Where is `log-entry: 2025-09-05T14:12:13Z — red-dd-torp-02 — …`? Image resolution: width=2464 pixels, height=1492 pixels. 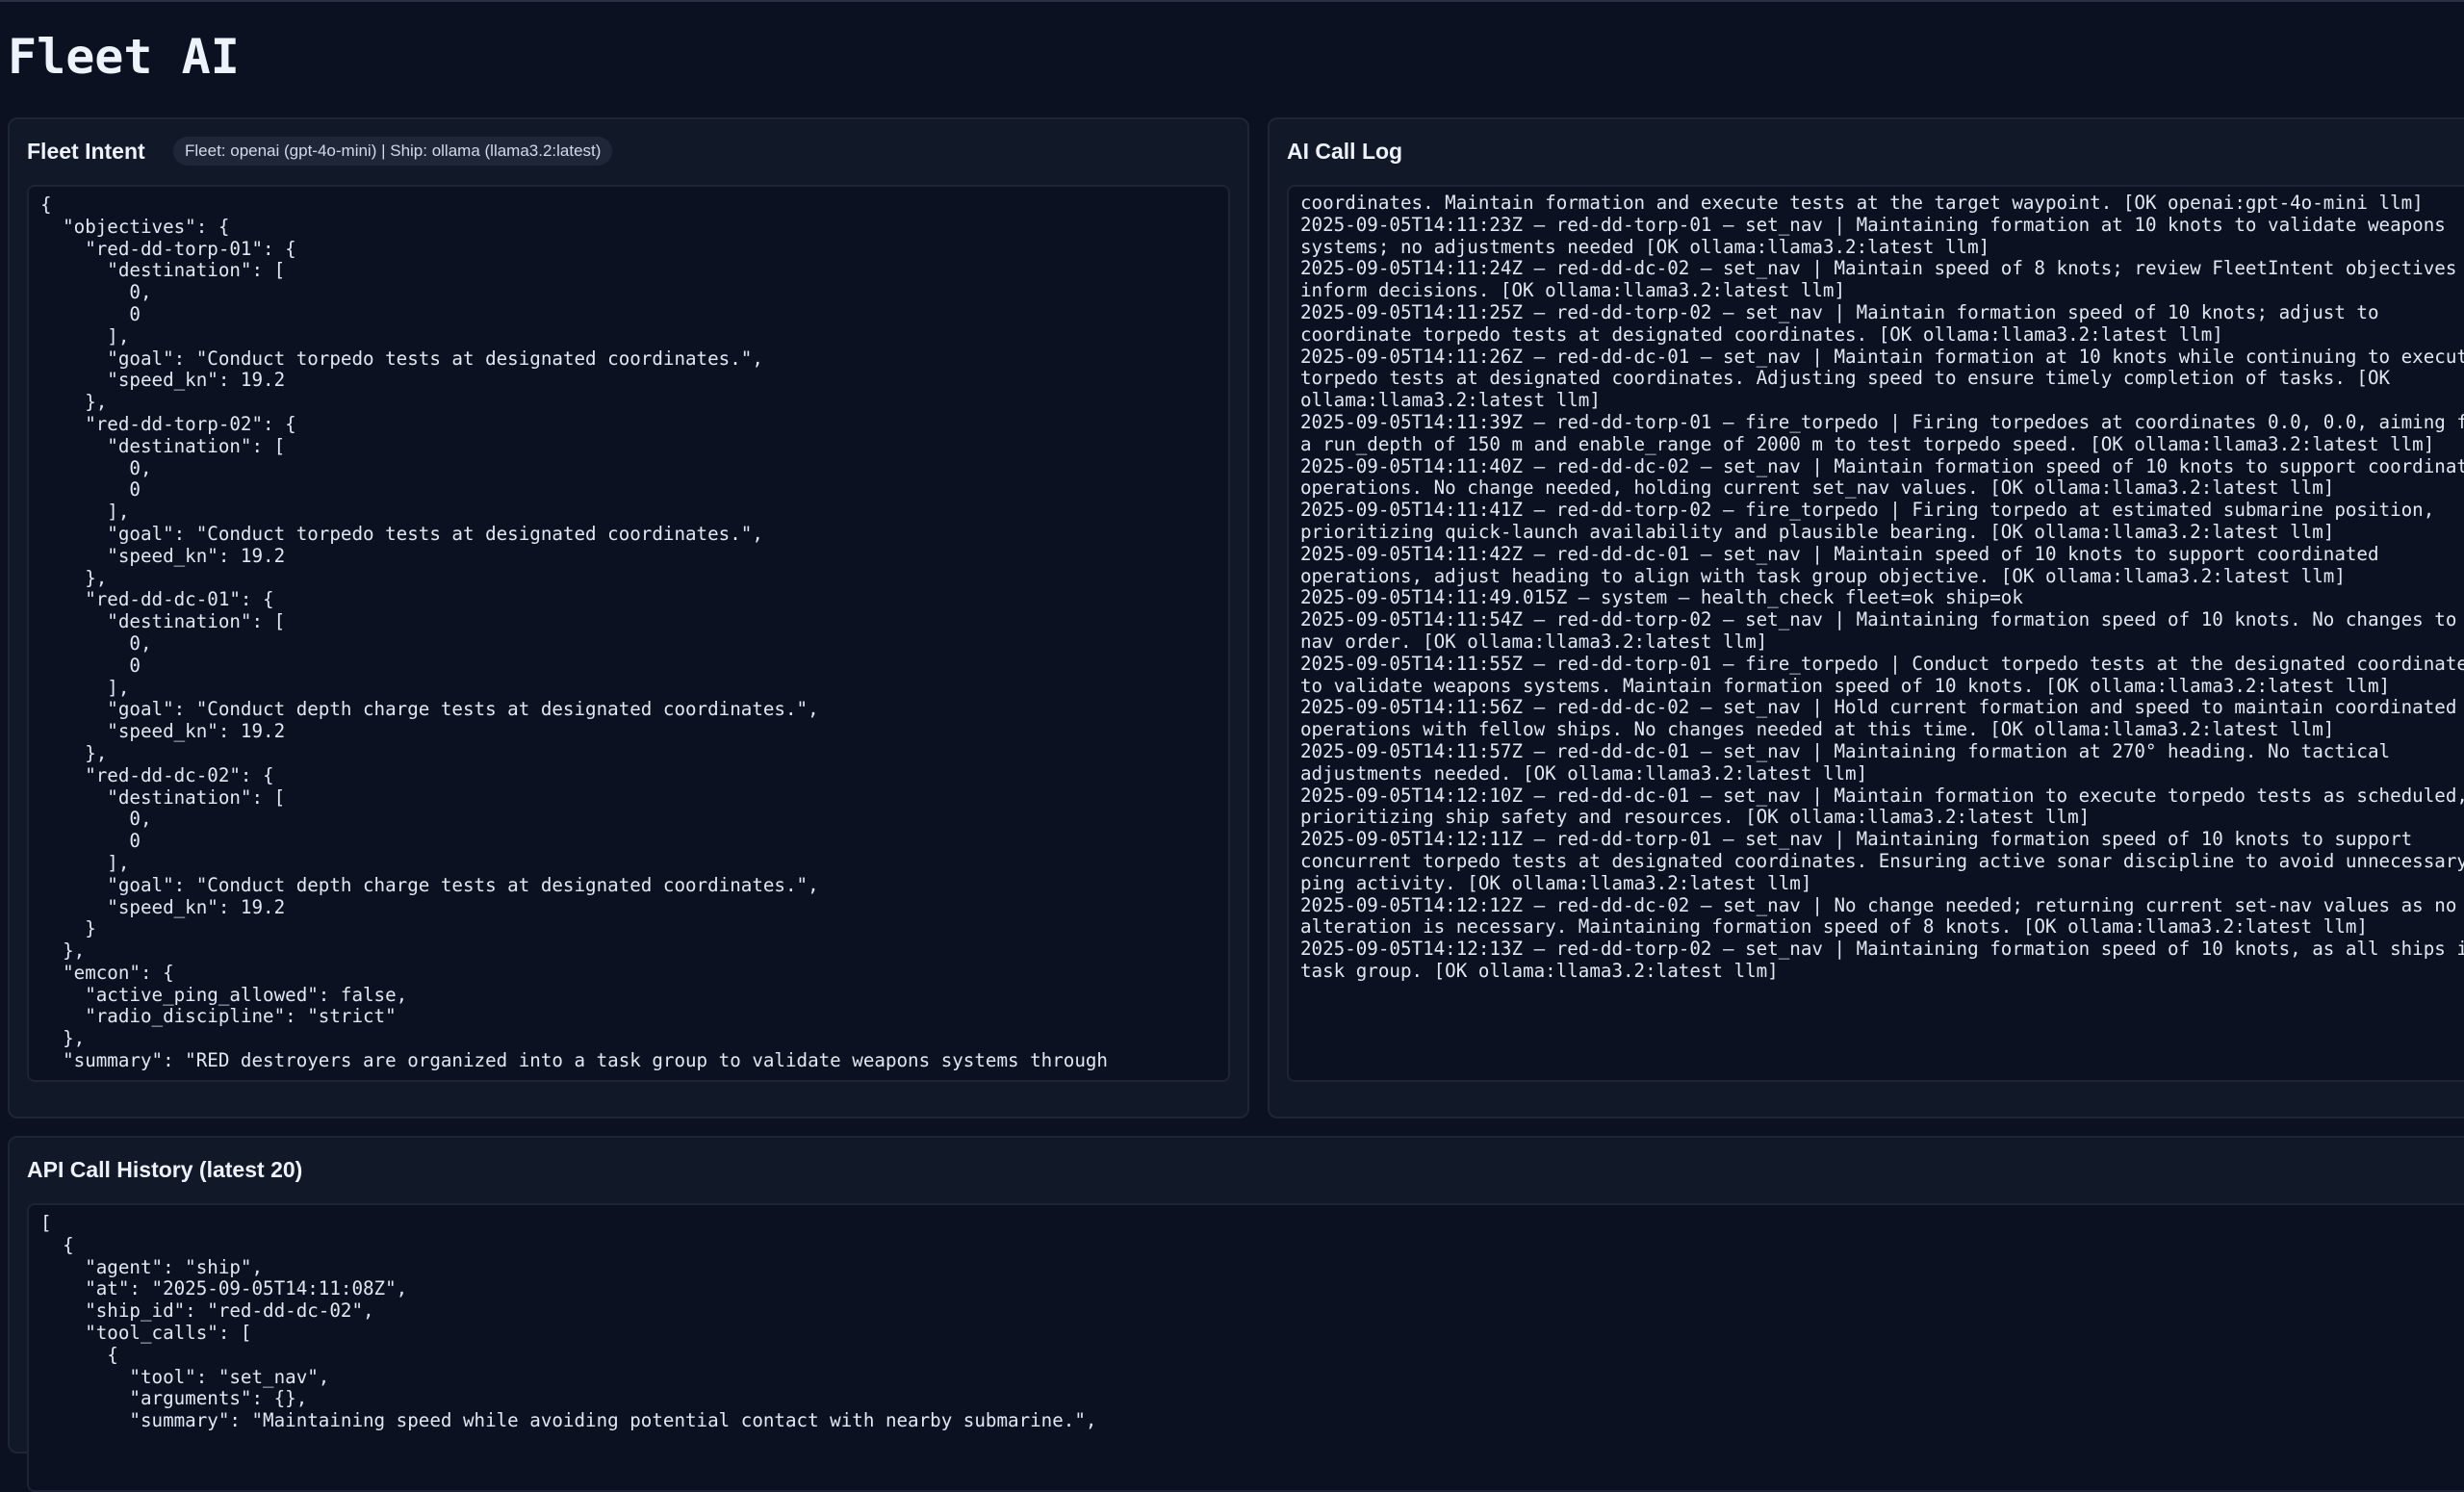 log-entry: 2025-09-05T14:12:13Z — red-dd-torp-02 — … is located at coordinates (1882, 960).